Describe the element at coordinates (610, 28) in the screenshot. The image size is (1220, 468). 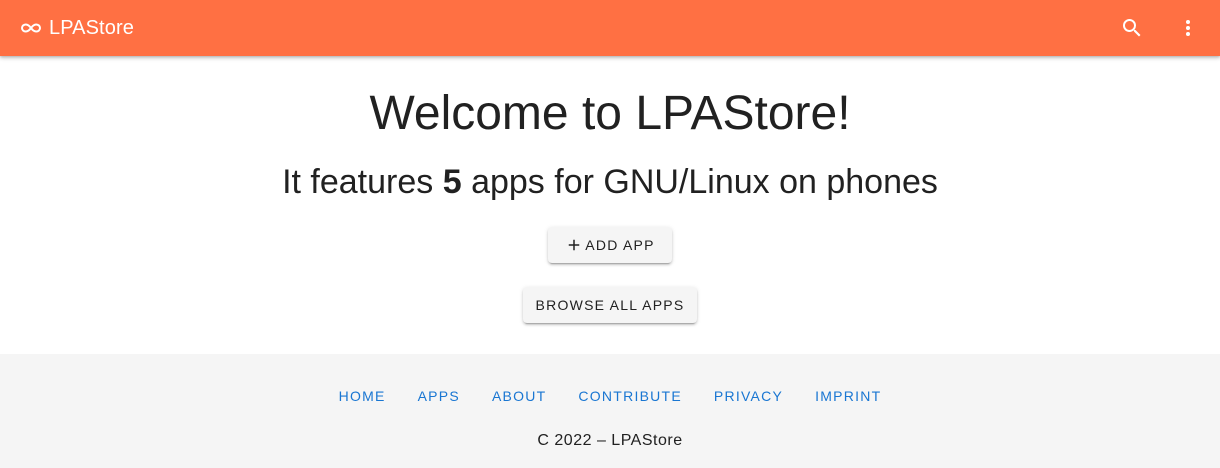
I see `app-bar: LPAStore` at that location.